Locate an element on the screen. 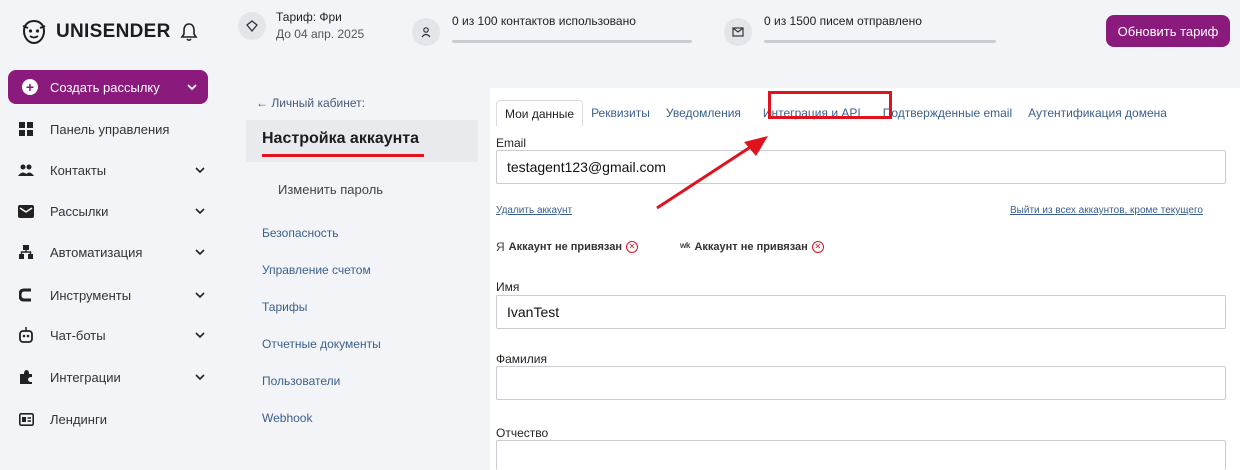 The width and height of the screenshot is (1240, 470). last-name-field is located at coordinates (861, 383).